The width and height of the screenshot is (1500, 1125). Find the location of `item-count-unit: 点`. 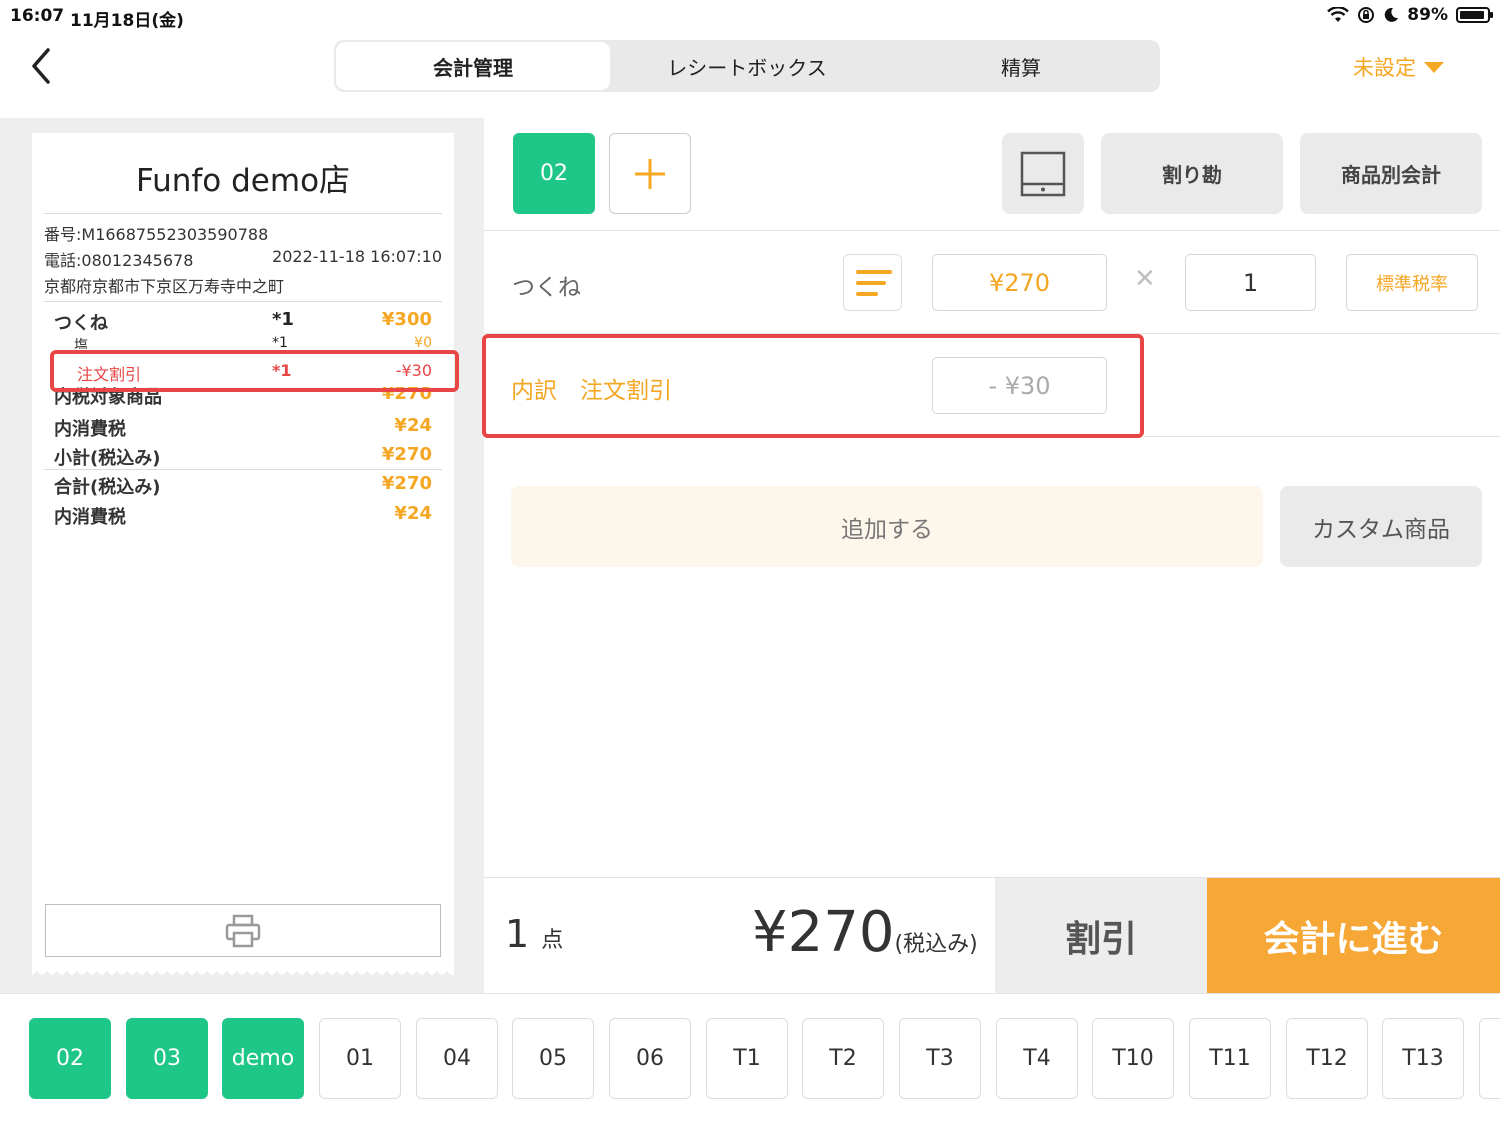

item-count-unit: 点 is located at coordinates (552, 940).